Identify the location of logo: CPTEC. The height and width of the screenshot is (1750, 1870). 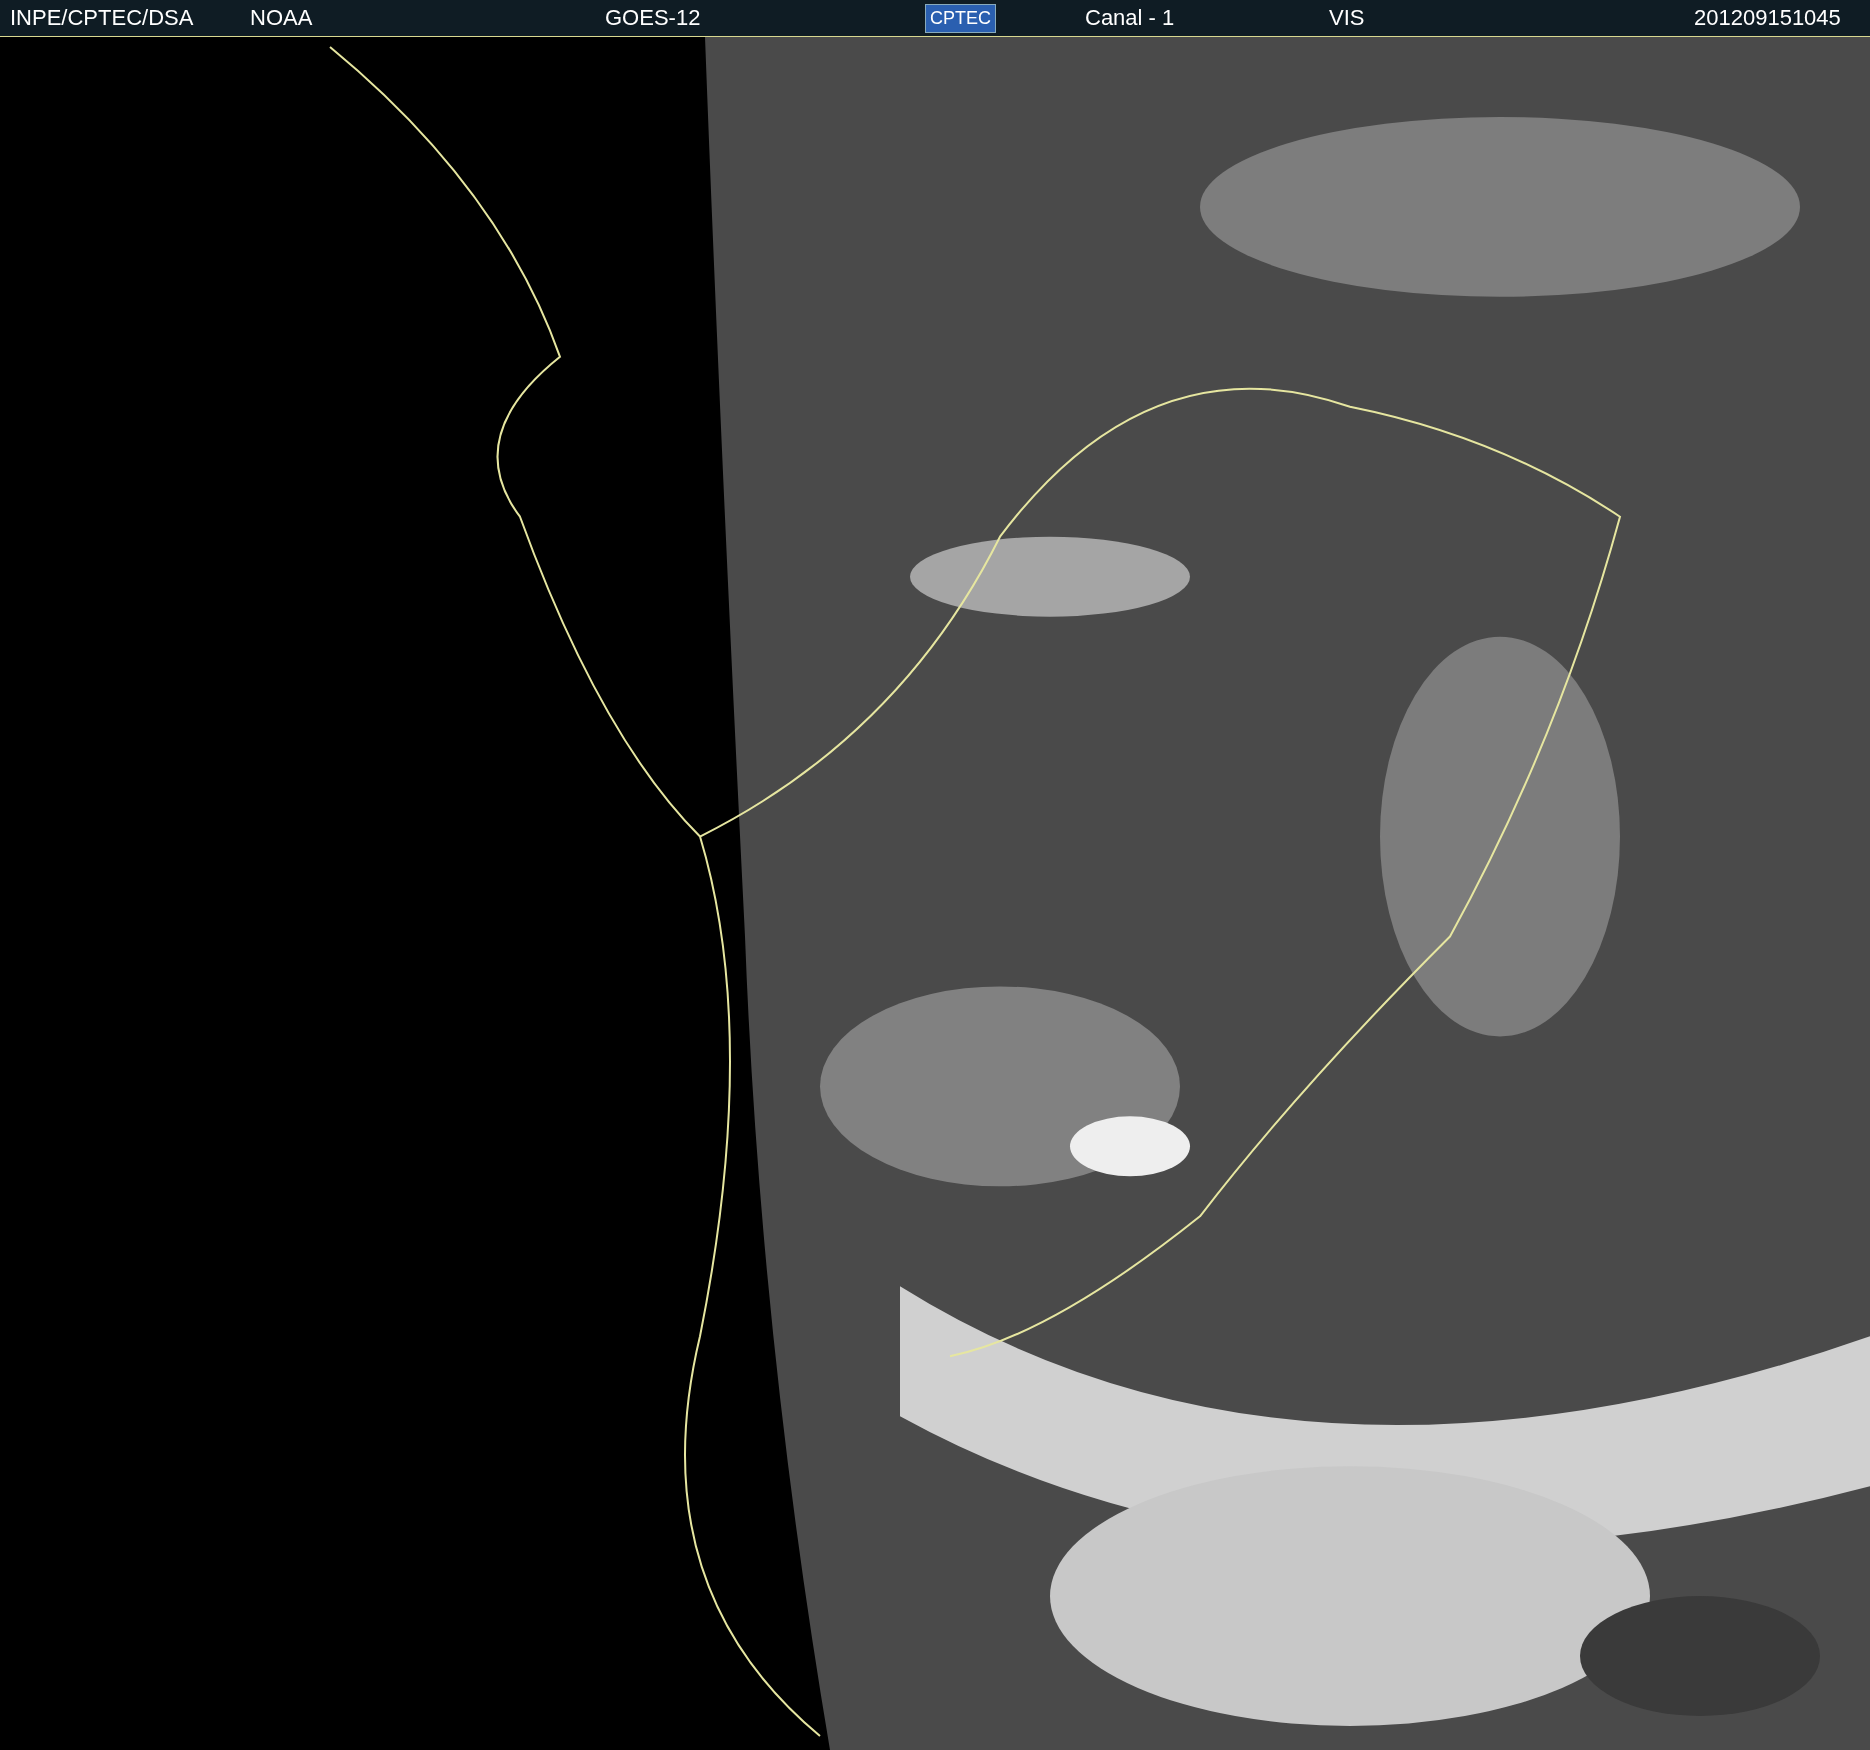
(960, 18).